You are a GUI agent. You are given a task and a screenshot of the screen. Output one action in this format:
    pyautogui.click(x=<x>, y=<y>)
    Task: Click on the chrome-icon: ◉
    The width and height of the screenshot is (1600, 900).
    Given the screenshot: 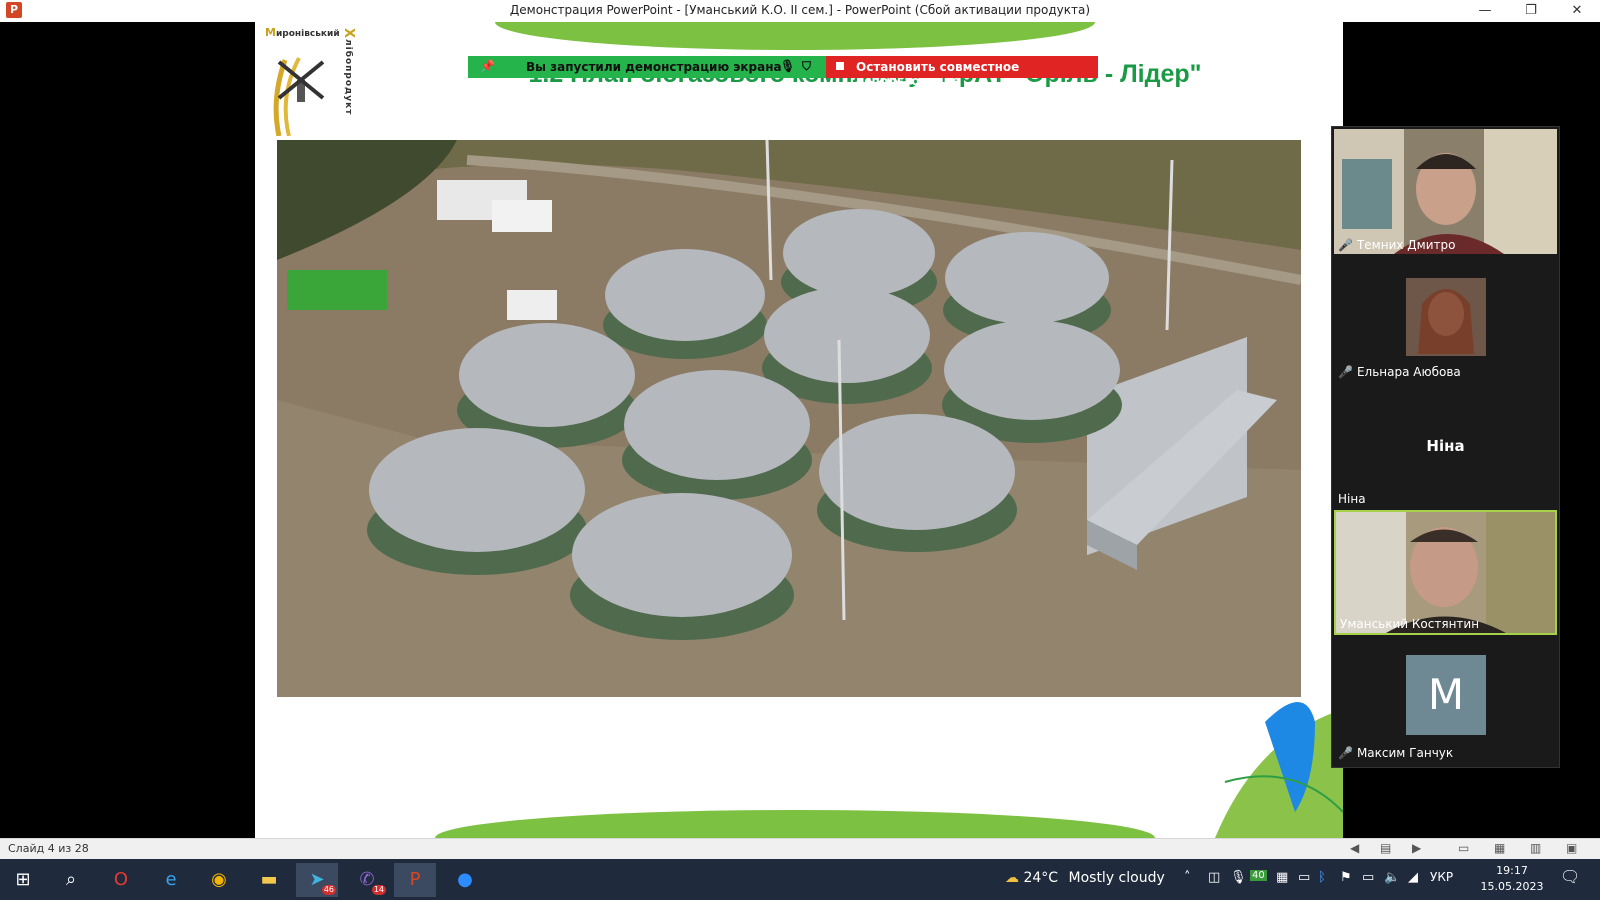 What is the action you would take?
    pyautogui.click(x=219, y=880)
    